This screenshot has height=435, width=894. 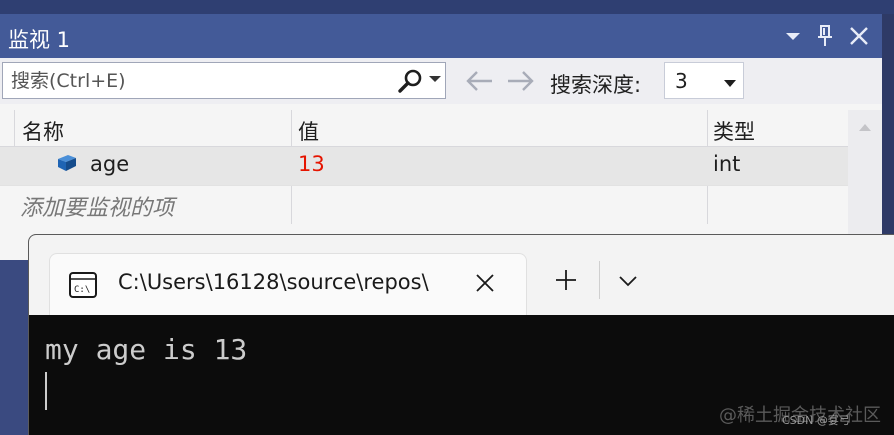 What do you see at coordinates (628, 281) in the screenshot?
I see `tab-dropdown-chevron-down-icon` at bounding box center [628, 281].